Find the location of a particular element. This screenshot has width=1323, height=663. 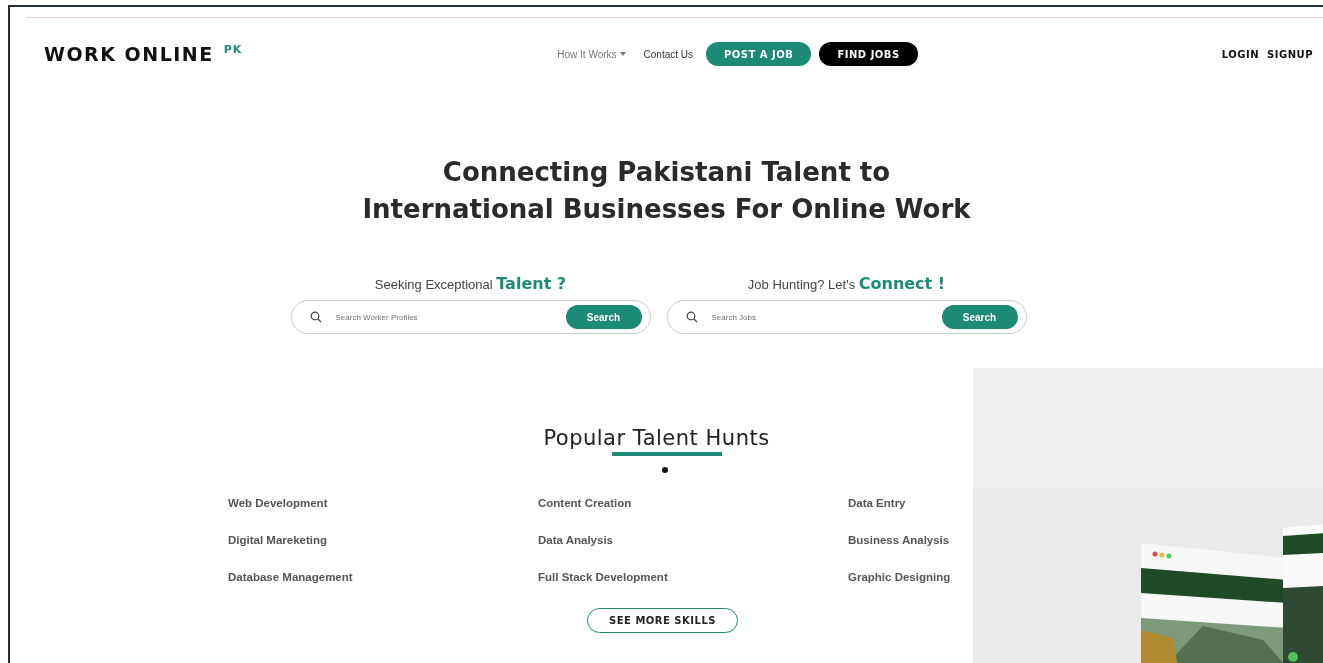

nav-link: Contact Us is located at coordinates (668, 54).